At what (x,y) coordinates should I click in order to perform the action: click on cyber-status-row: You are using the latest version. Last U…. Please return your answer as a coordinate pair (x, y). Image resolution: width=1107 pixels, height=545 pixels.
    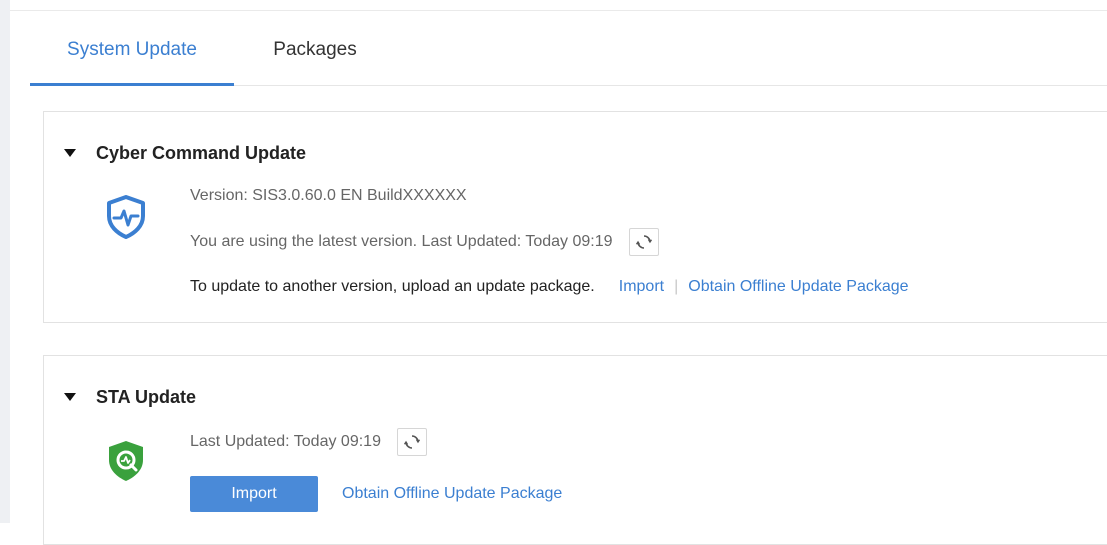
    Looking at the image, I should click on (424, 242).